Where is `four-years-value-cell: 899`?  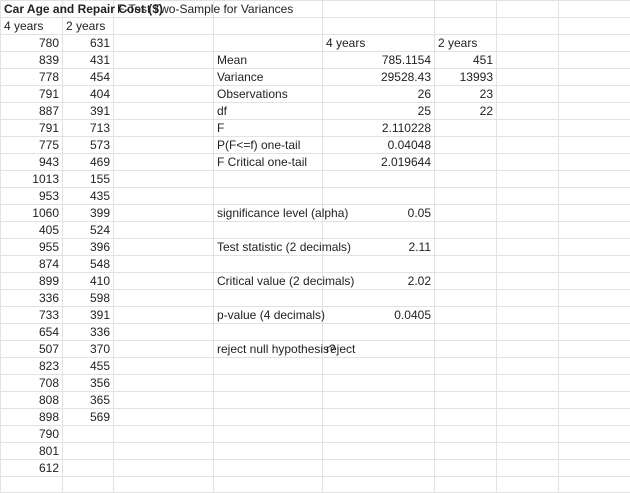
four-years-value-cell: 899 is located at coordinates (32, 281).